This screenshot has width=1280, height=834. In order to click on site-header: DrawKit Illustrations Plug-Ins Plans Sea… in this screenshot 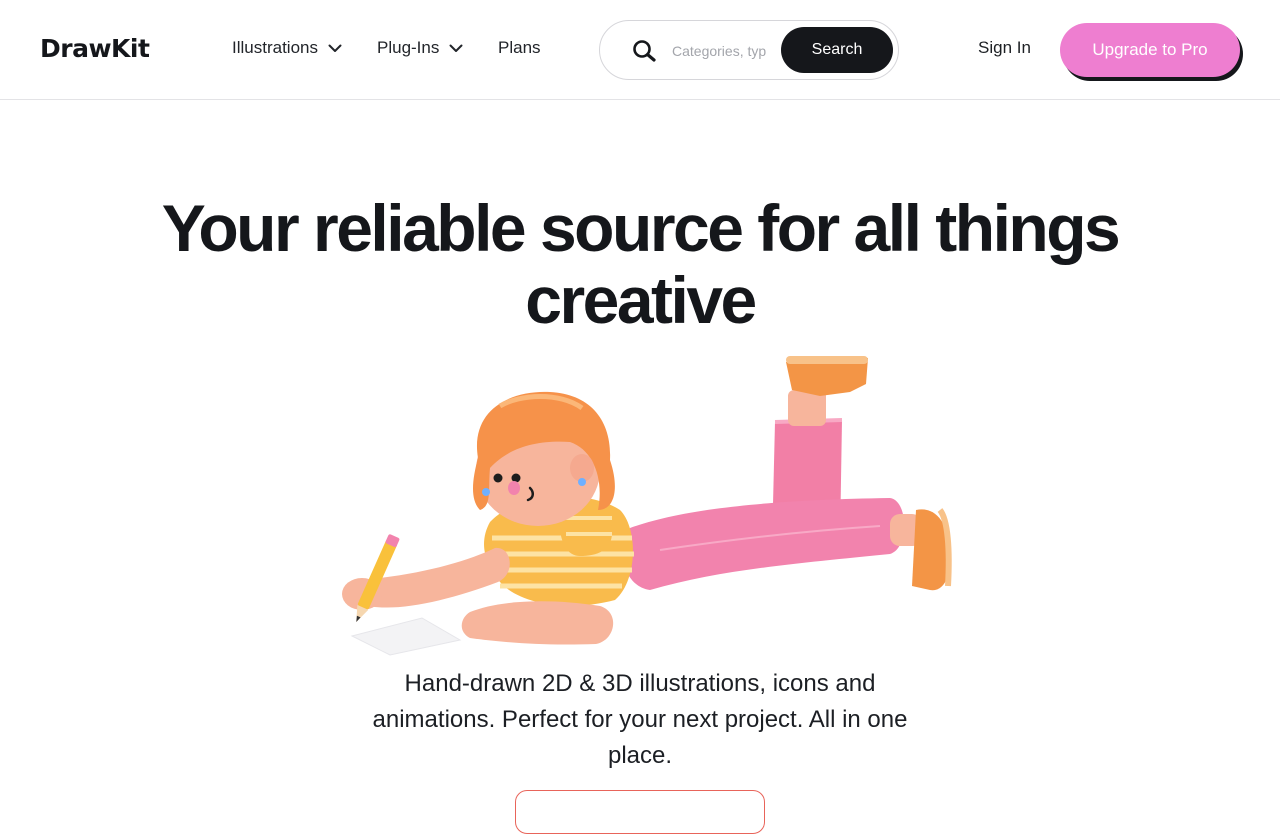, I will do `click(640, 50)`.